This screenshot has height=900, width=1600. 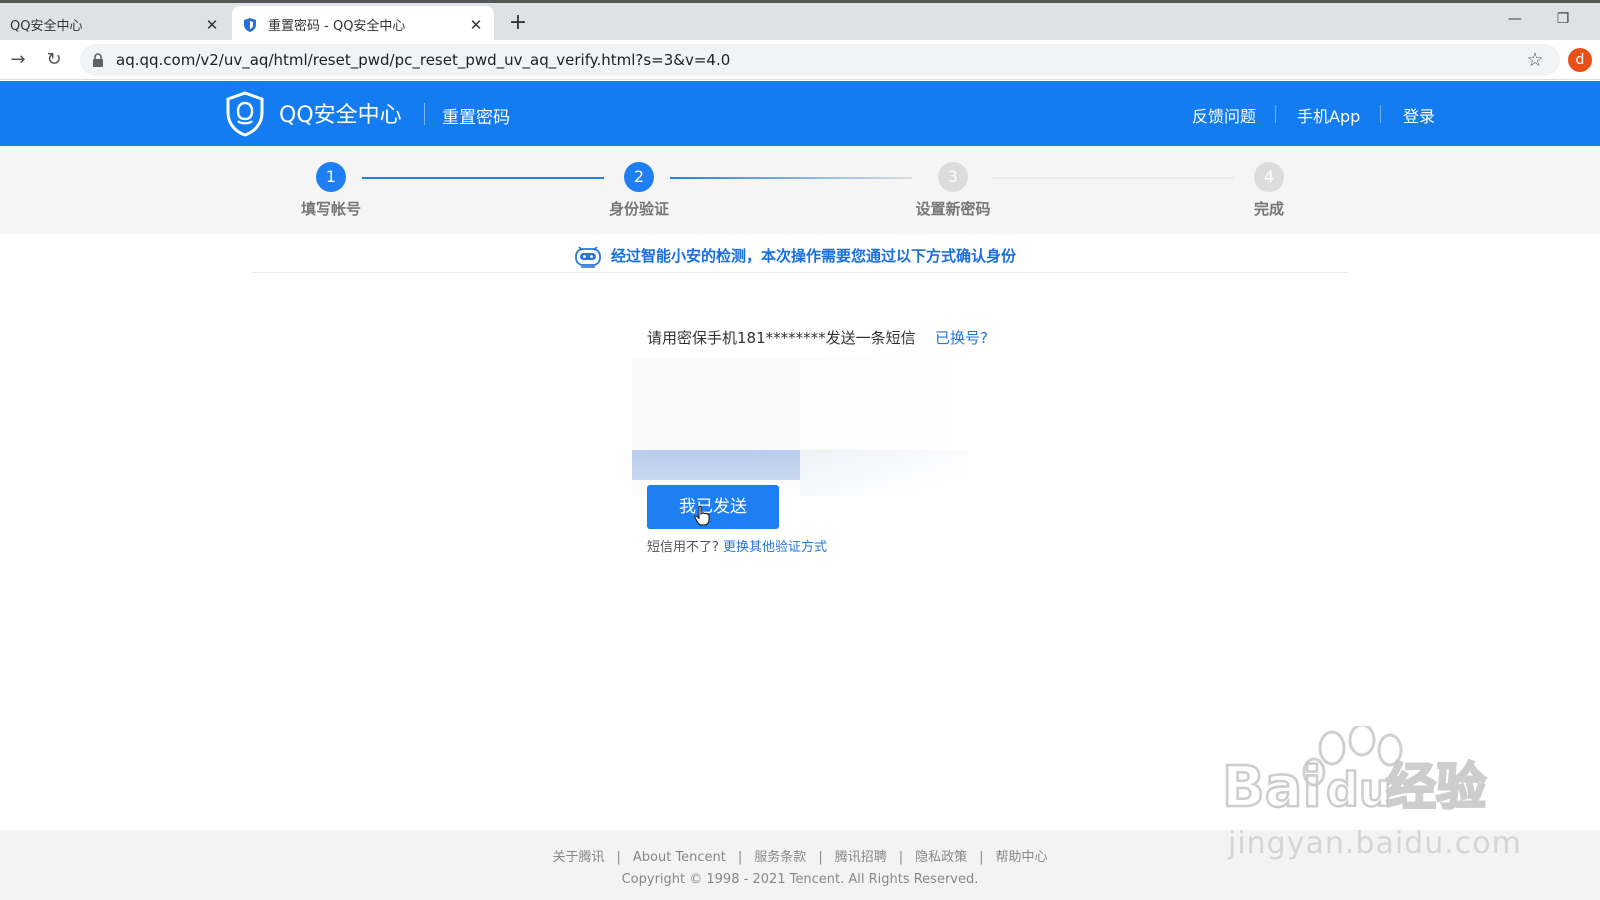 I want to click on login-link: 登录, so click(x=1419, y=115).